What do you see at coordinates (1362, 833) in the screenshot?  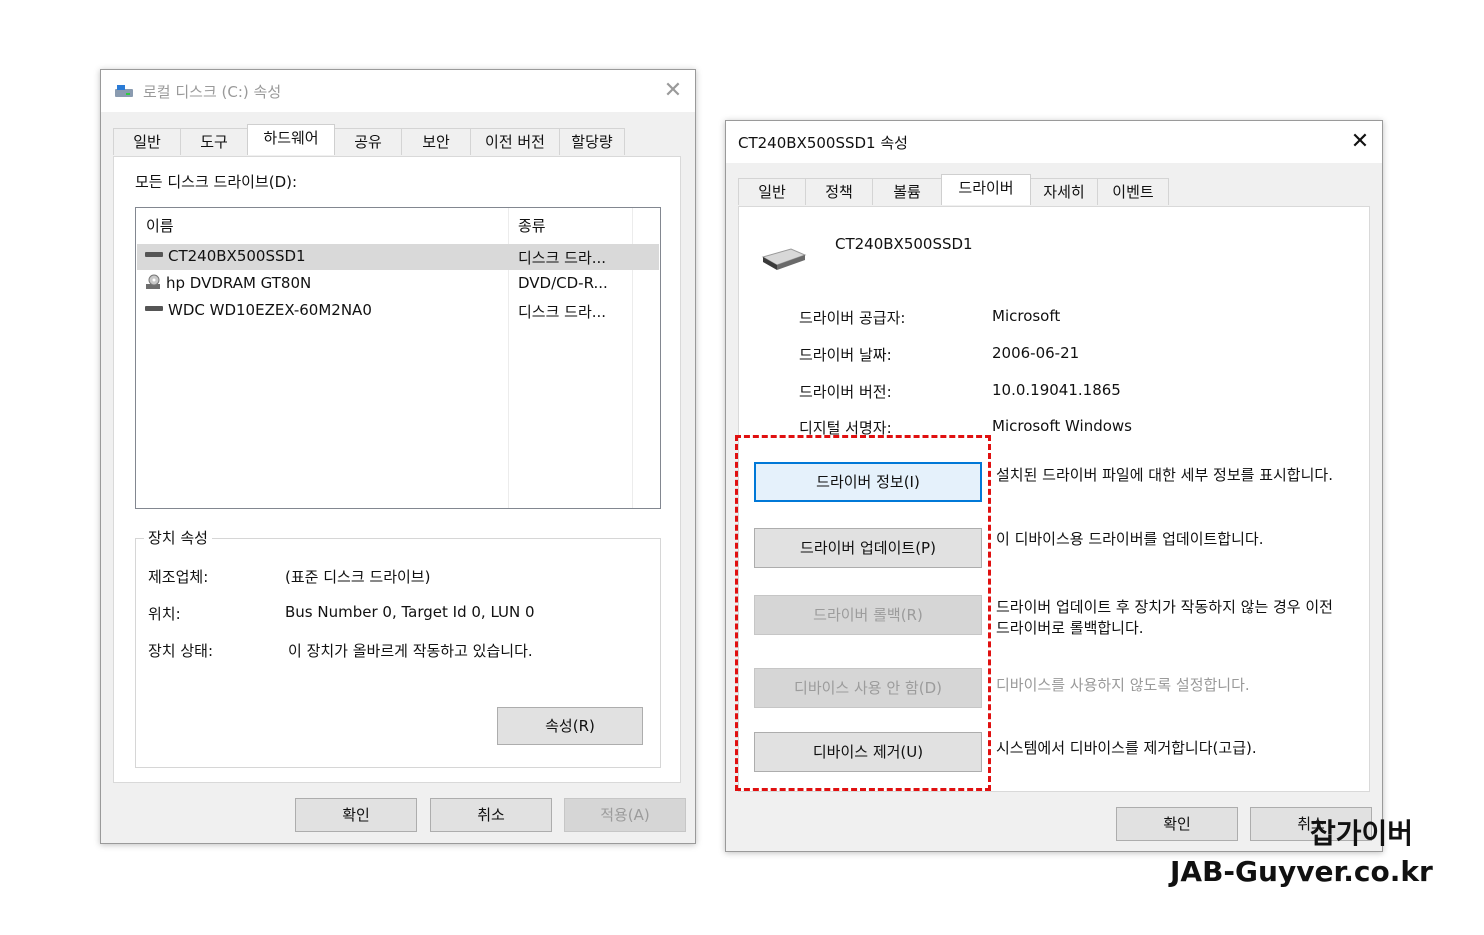 I see `watermark-title: 잡가이버` at bounding box center [1362, 833].